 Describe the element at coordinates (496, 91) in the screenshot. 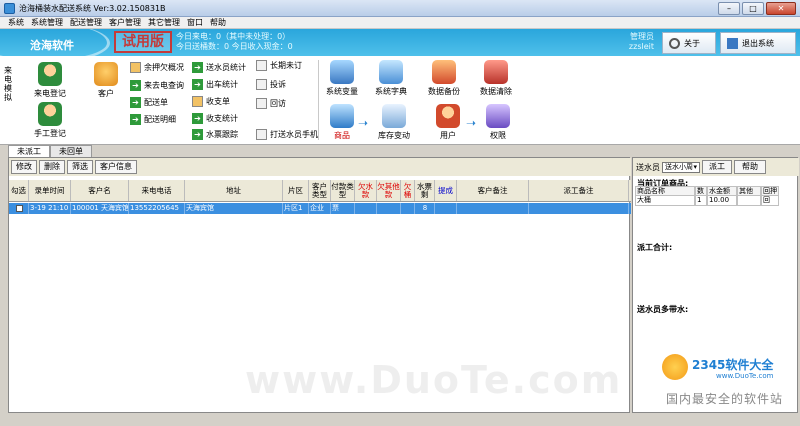

I see `data-clear-label: 数据清除` at that location.